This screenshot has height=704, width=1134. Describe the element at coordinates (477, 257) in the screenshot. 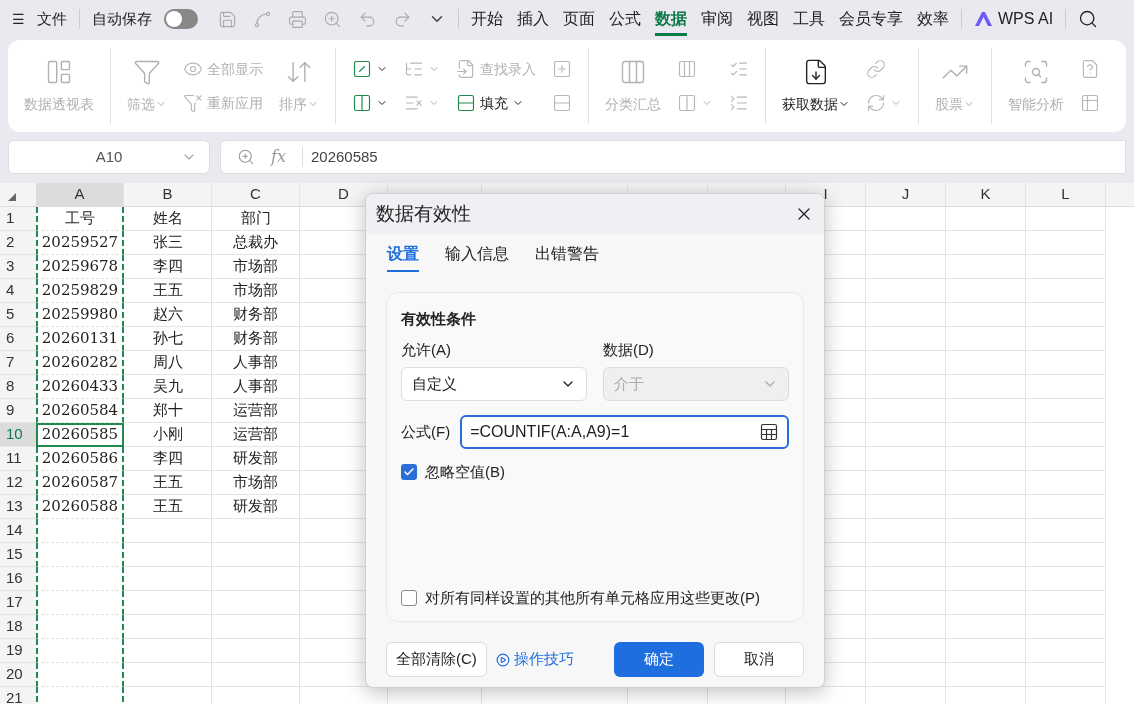

I see `dialog-tab: 输入信息` at that location.